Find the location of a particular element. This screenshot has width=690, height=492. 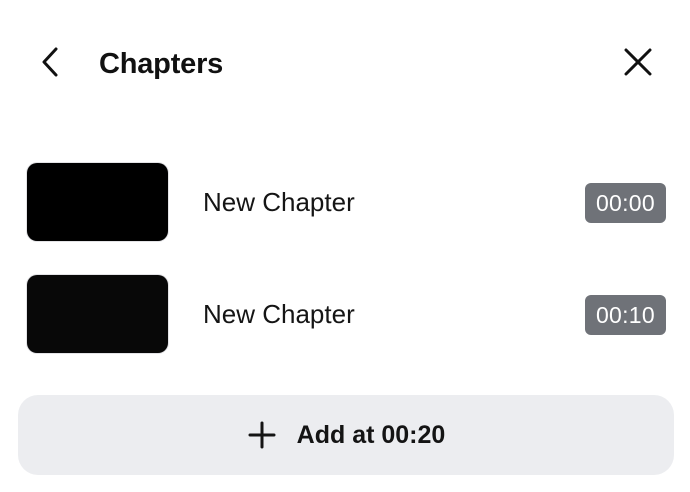

close-icon is located at coordinates (638, 64).